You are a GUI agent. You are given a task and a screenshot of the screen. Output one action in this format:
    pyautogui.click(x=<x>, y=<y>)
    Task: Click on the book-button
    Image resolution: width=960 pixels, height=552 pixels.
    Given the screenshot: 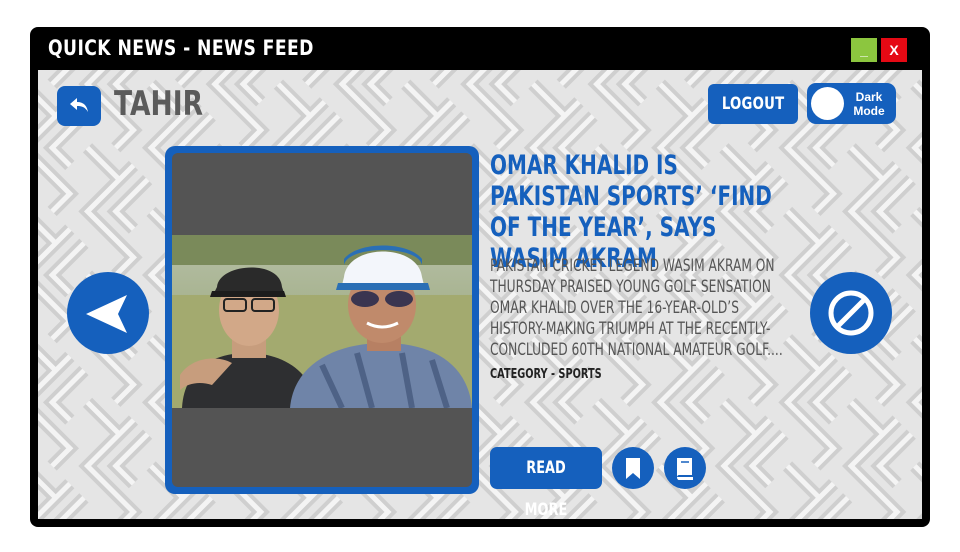 What is the action you would take?
    pyautogui.click(x=685, y=468)
    